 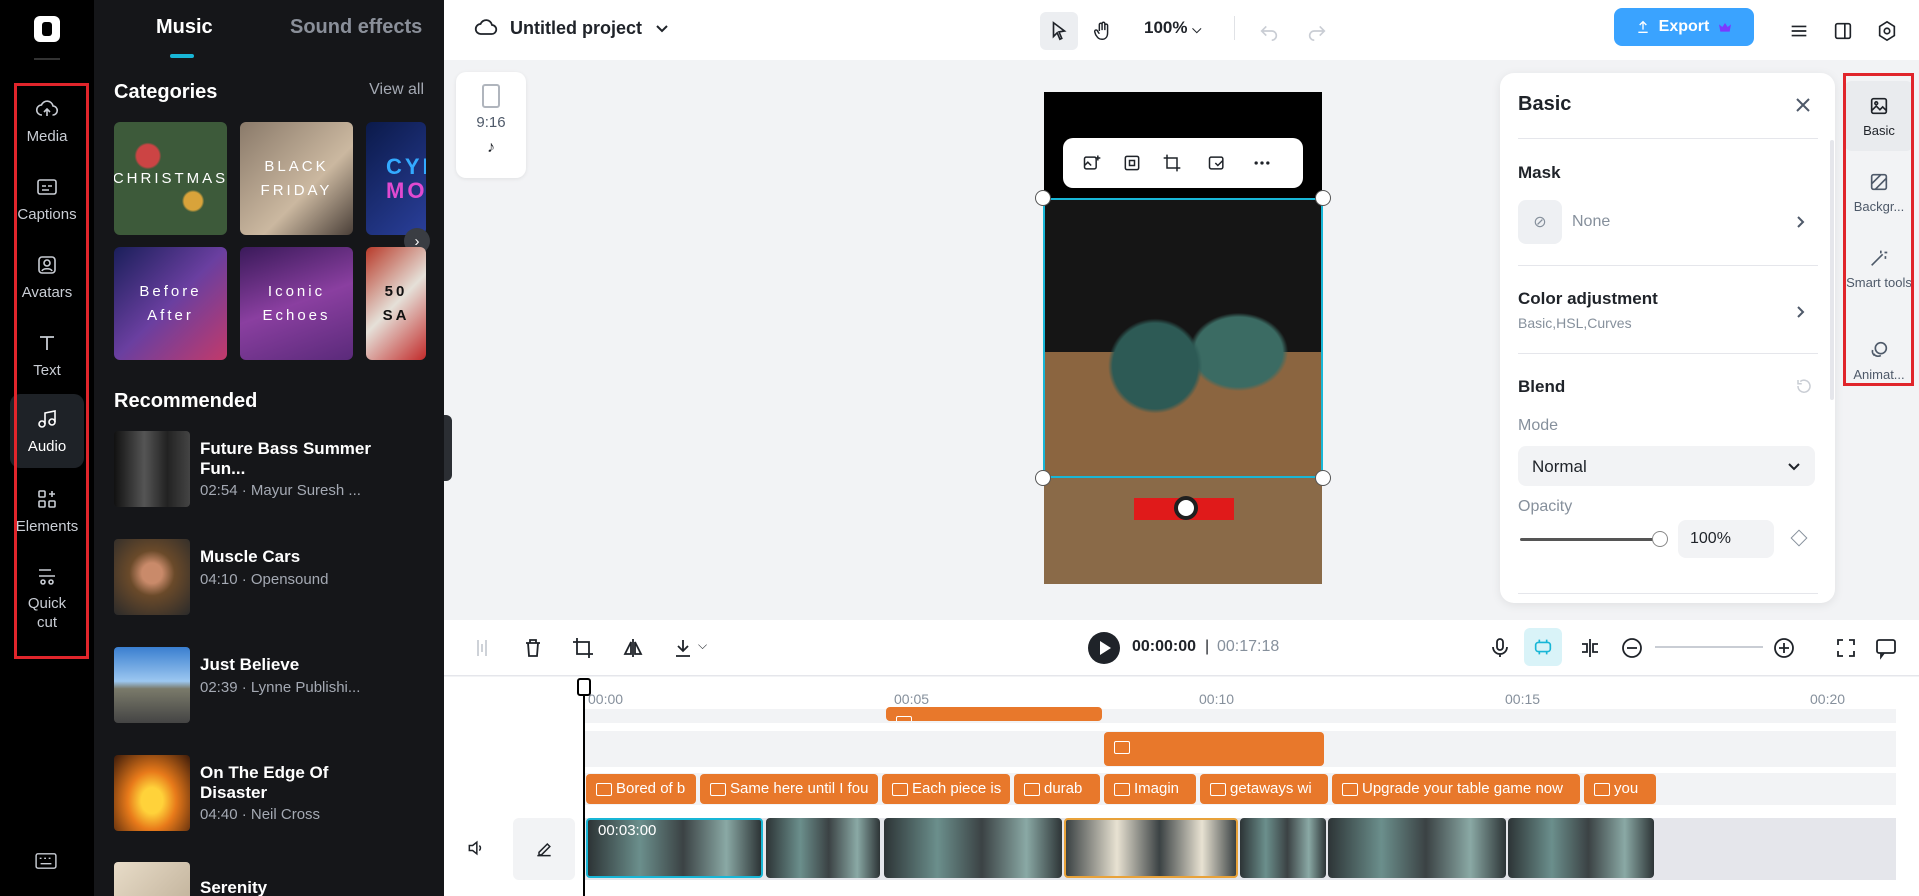 I want to click on category-label: After, so click(x=170, y=315).